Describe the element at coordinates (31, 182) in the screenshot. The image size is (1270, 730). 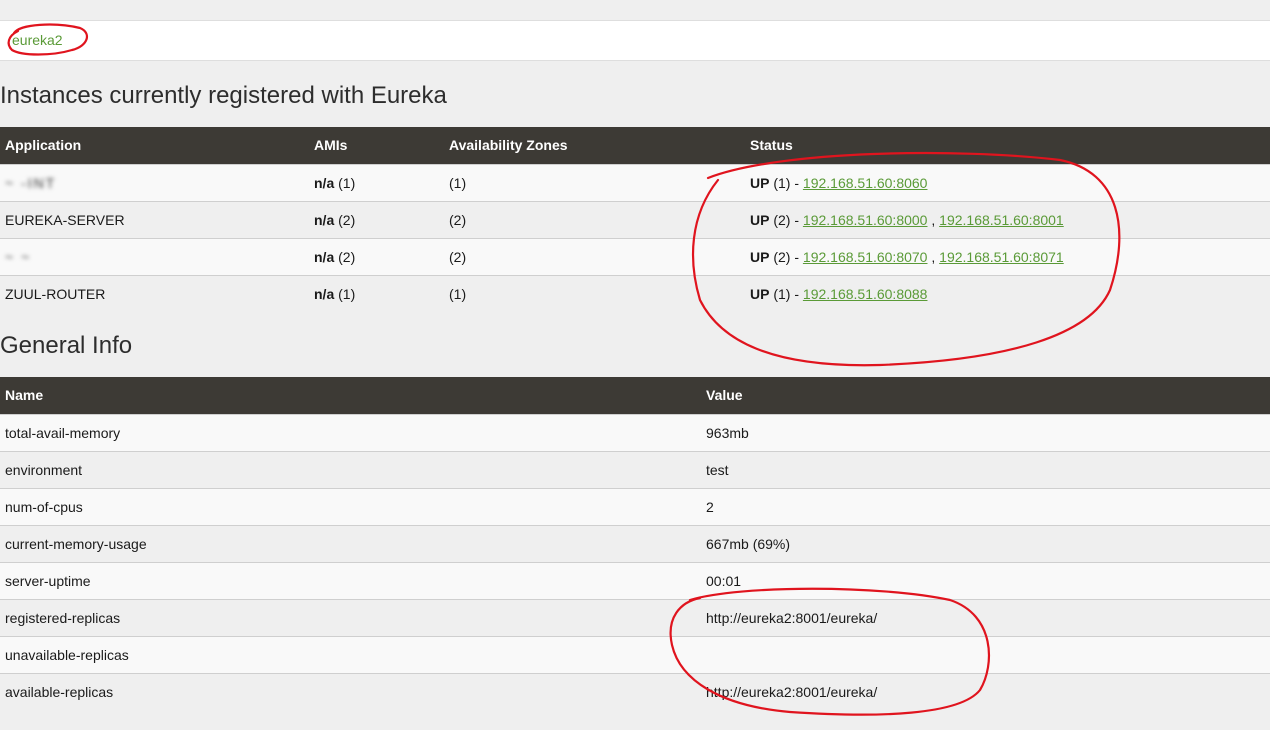
I see `redacted-application-name: ~ -INT` at that location.